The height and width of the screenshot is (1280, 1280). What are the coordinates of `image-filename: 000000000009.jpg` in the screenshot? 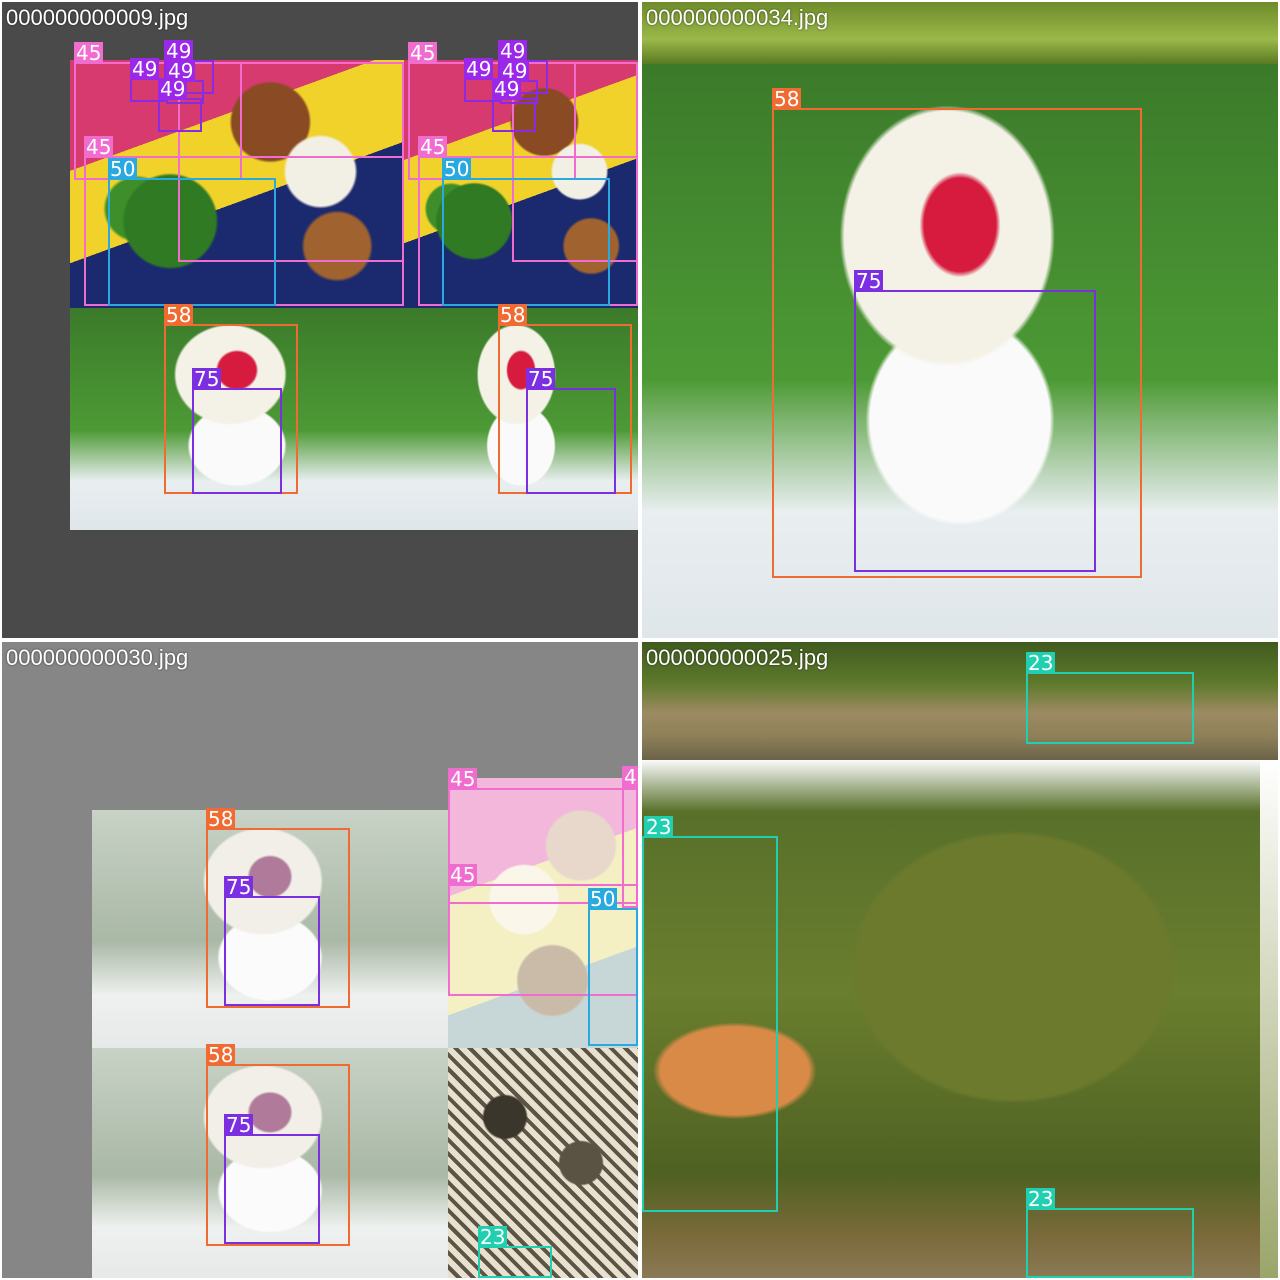 It's located at (97, 17).